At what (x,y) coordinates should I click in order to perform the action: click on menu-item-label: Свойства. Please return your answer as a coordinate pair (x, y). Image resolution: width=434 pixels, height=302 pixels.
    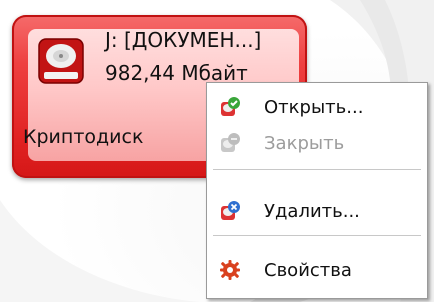
    Looking at the image, I should click on (308, 270).